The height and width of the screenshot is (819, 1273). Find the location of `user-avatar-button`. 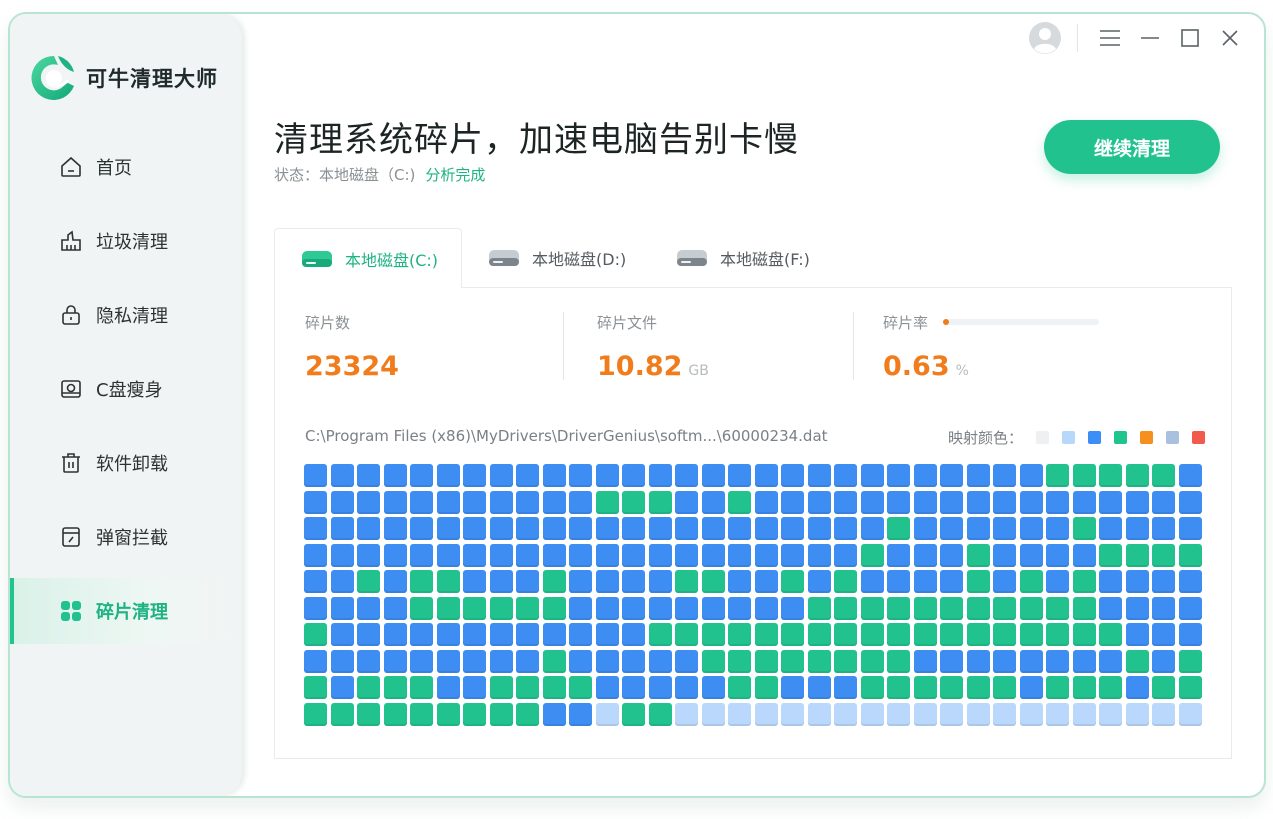

user-avatar-button is located at coordinates (1045, 38).